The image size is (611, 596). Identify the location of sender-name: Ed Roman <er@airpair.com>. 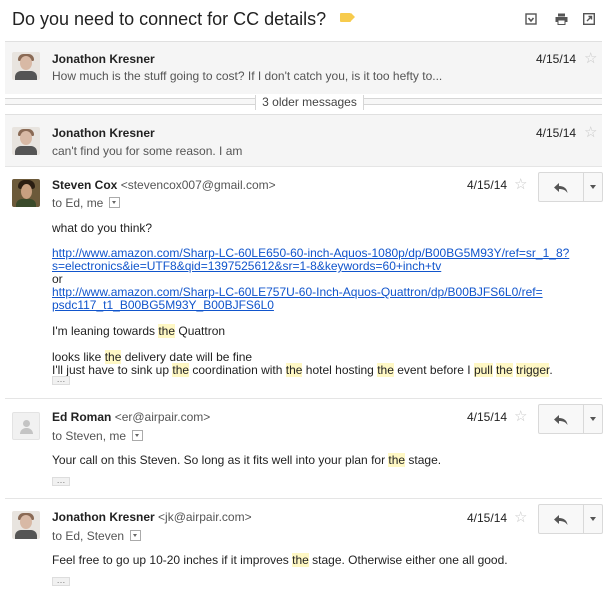
(131, 417).